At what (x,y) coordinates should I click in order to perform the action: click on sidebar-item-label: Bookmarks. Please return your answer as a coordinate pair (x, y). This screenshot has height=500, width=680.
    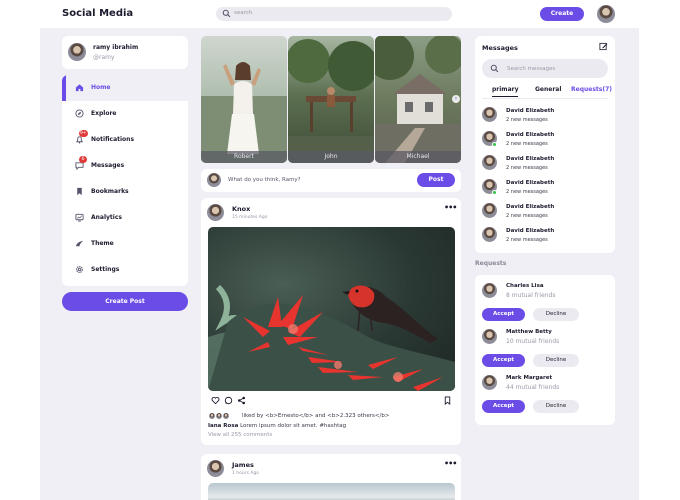
    Looking at the image, I should click on (110, 191).